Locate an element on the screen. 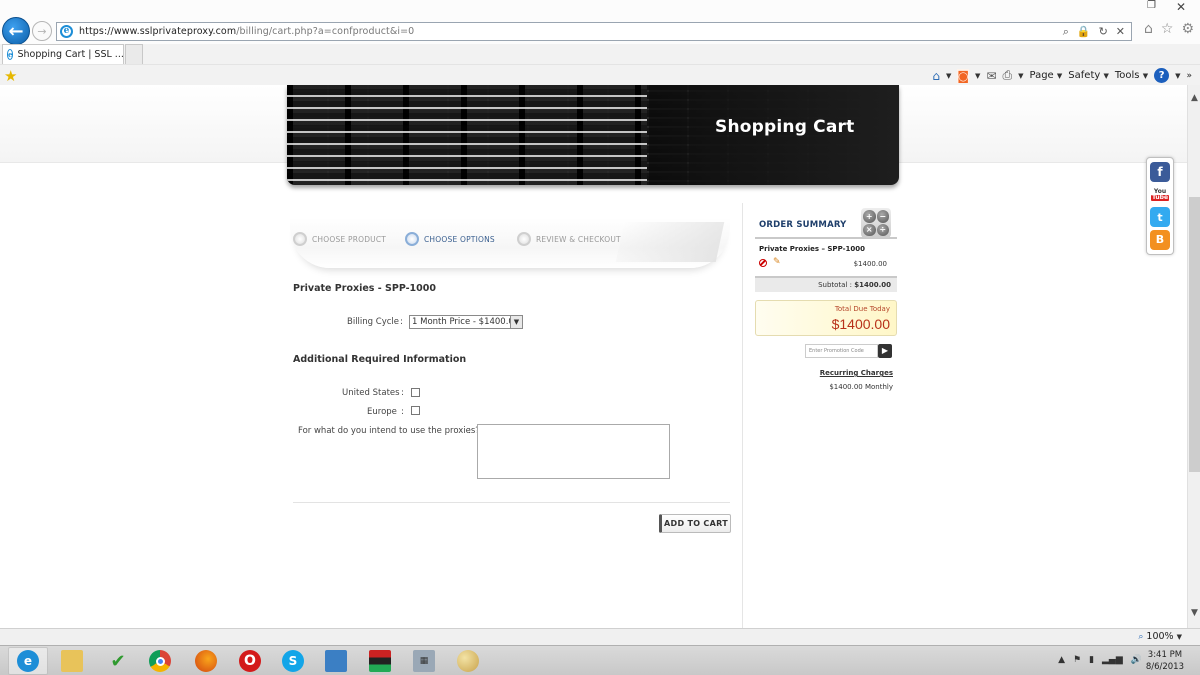  tools-menu-label: Tools is located at coordinates (1127, 75).